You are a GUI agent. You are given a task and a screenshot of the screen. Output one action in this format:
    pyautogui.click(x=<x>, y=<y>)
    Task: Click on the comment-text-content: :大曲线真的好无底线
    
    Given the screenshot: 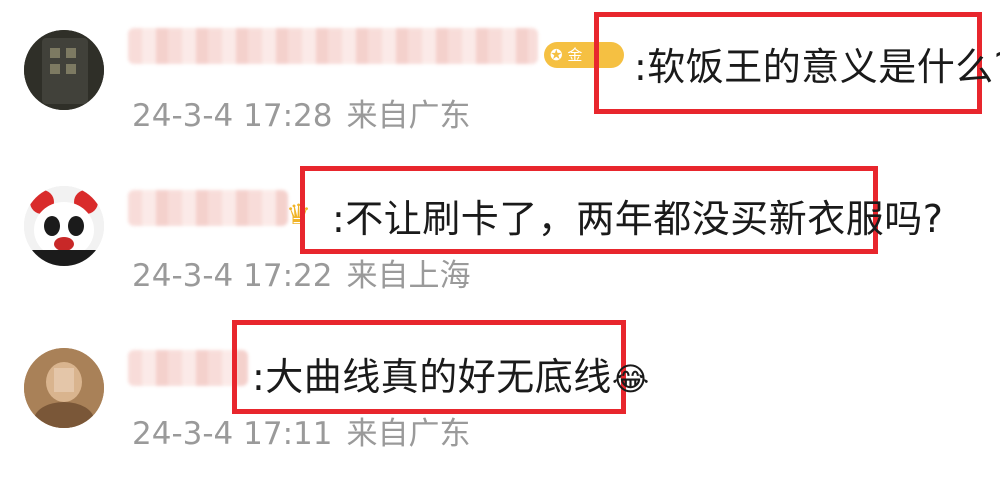 What is the action you would take?
    pyautogui.click(x=432, y=377)
    